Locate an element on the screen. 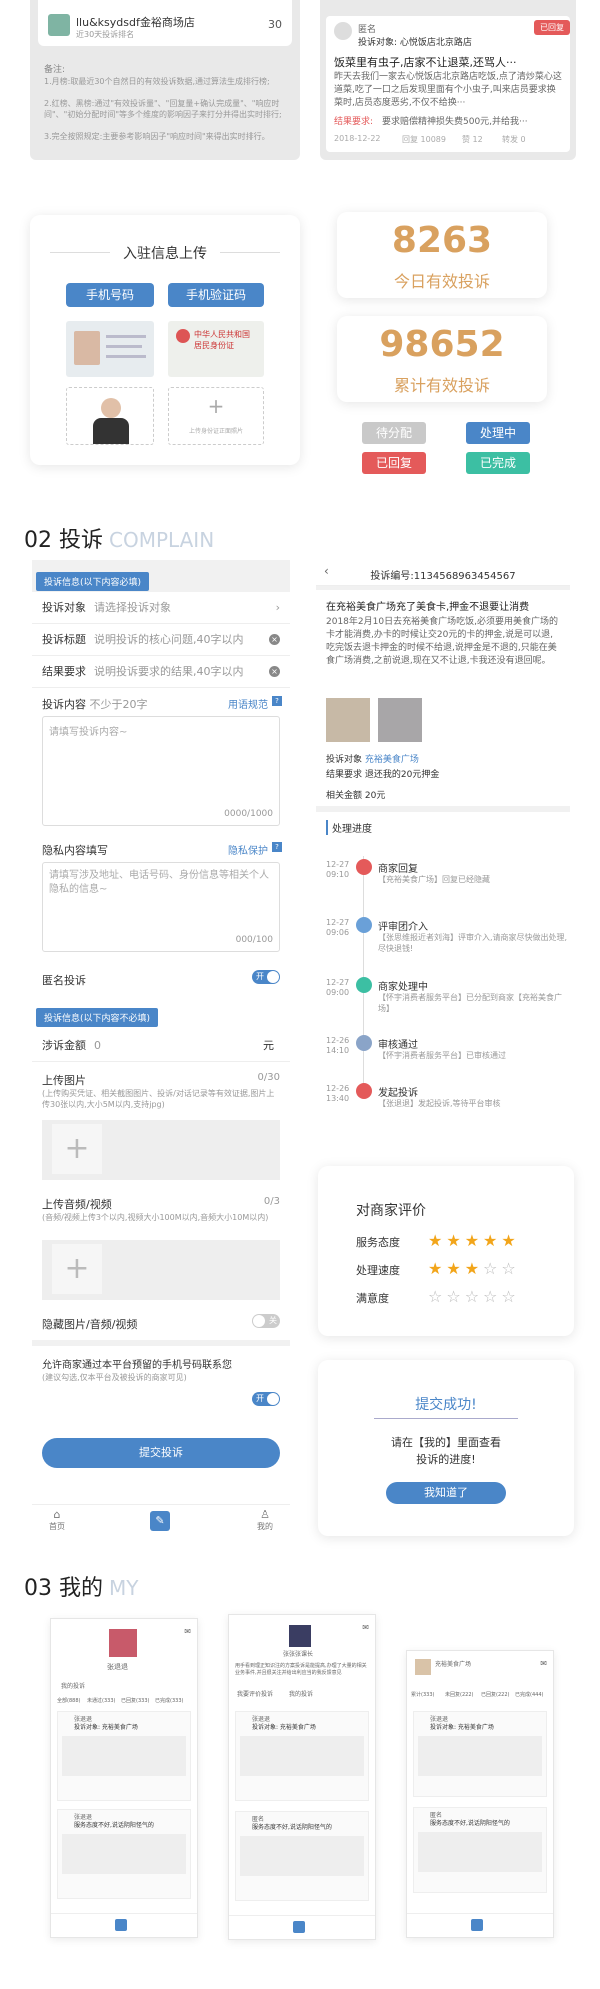 This screenshot has width=600, height=1989. store-rank-row: llu&ksydsdf金裕商场店 近30天投诉排名 30 is located at coordinates (165, 23).